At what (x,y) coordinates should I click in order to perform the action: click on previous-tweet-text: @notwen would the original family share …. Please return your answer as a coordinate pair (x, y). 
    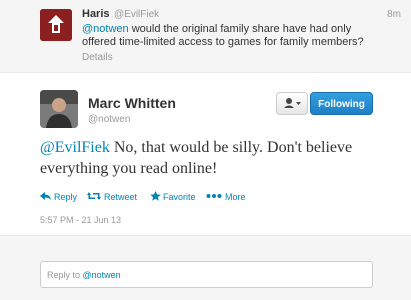
    Looking at the image, I should click on (232, 36).